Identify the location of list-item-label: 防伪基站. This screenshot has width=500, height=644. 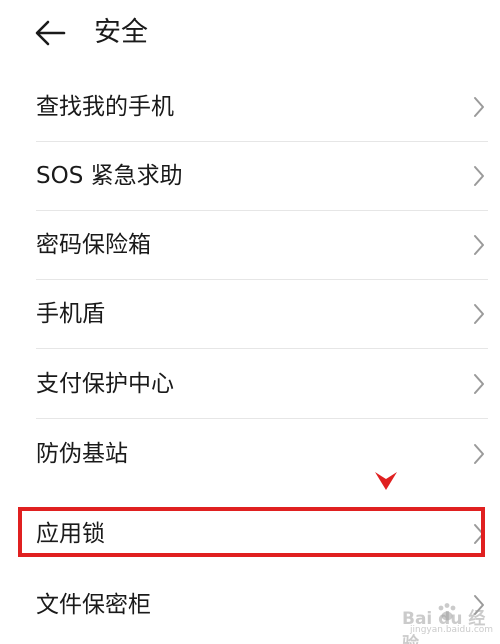
(82, 454).